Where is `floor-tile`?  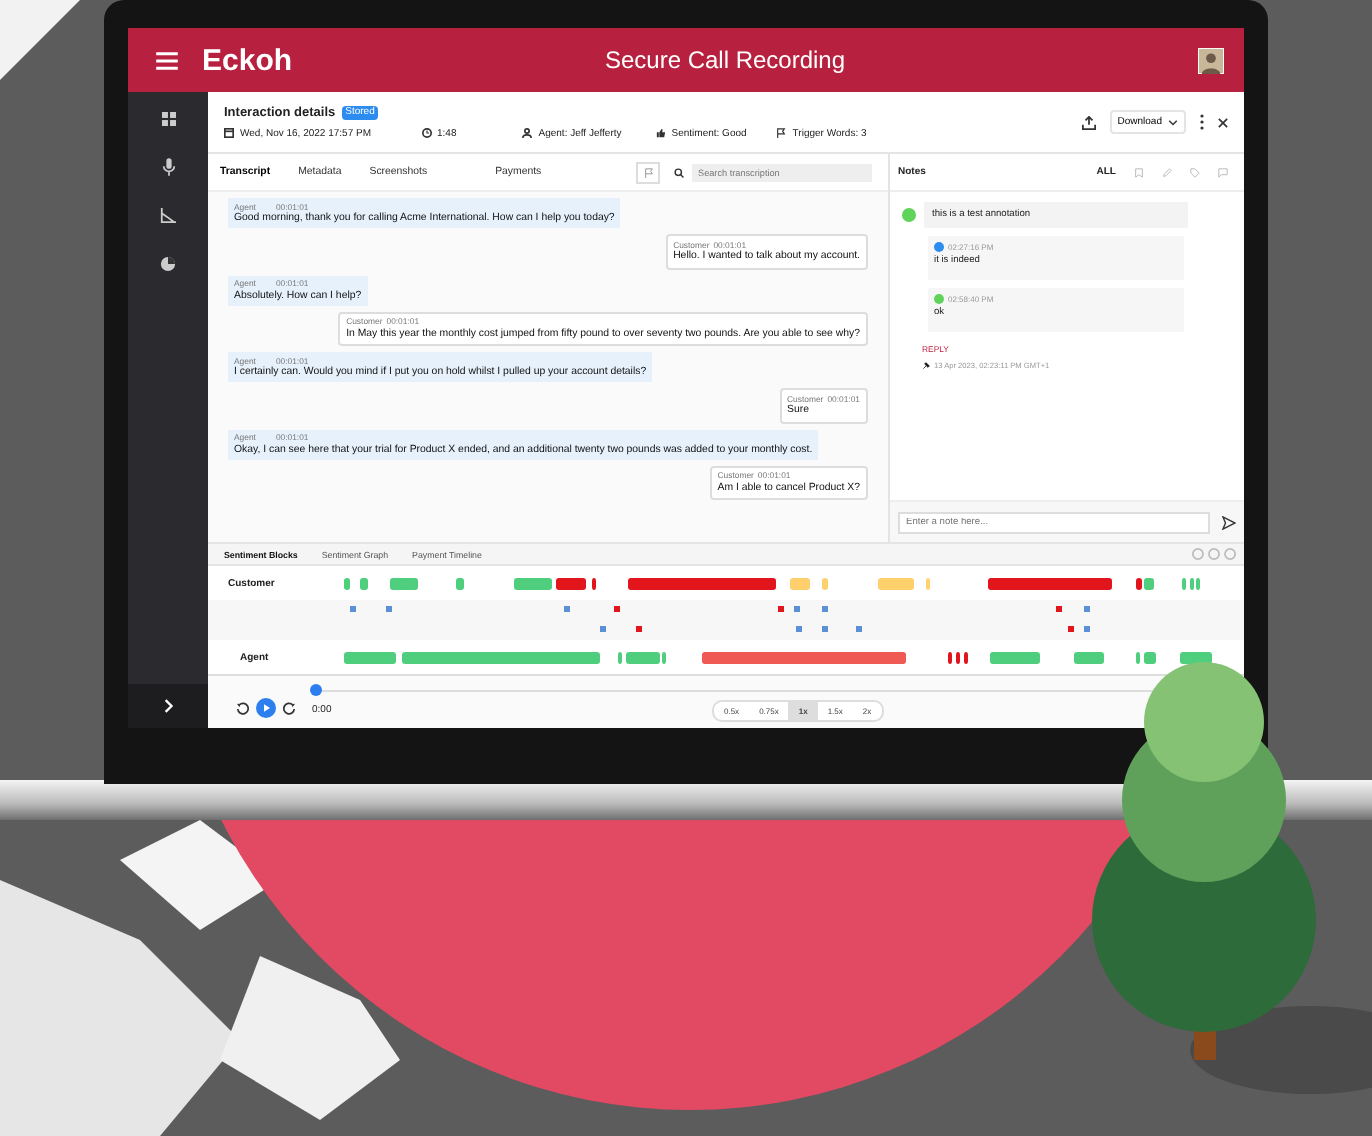 floor-tile is located at coordinates (40, 40).